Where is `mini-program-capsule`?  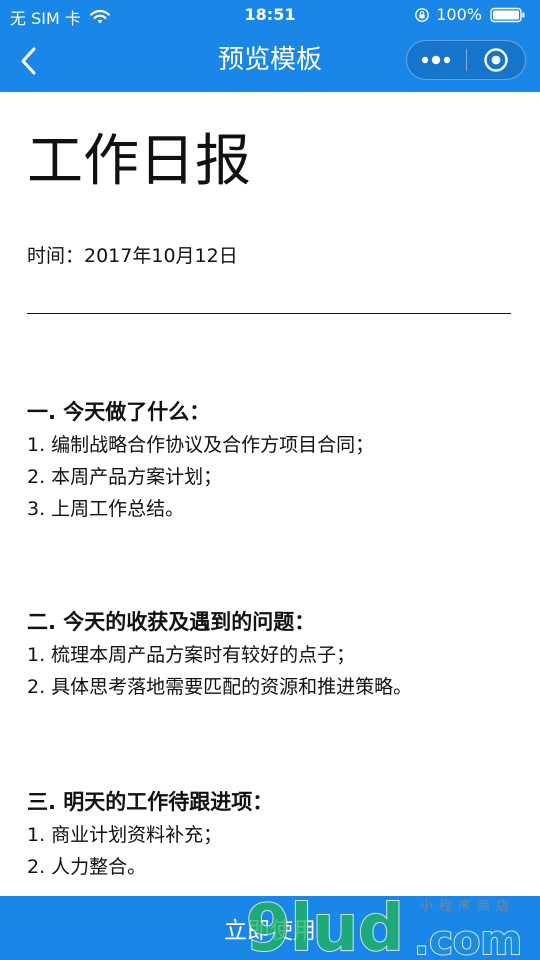
mini-program-capsule is located at coordinates (466, 60).